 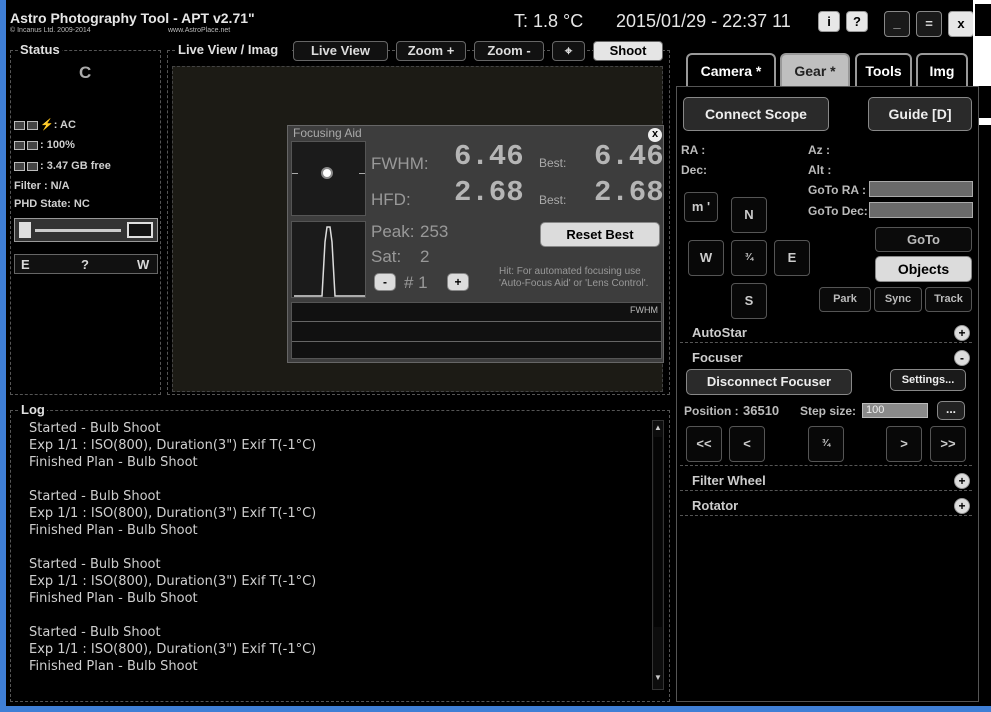 What do you see at coordinates (704, 444) in the screenshot?
I see `focus-fast-in-button: <<` at bounding box center [704, 444].